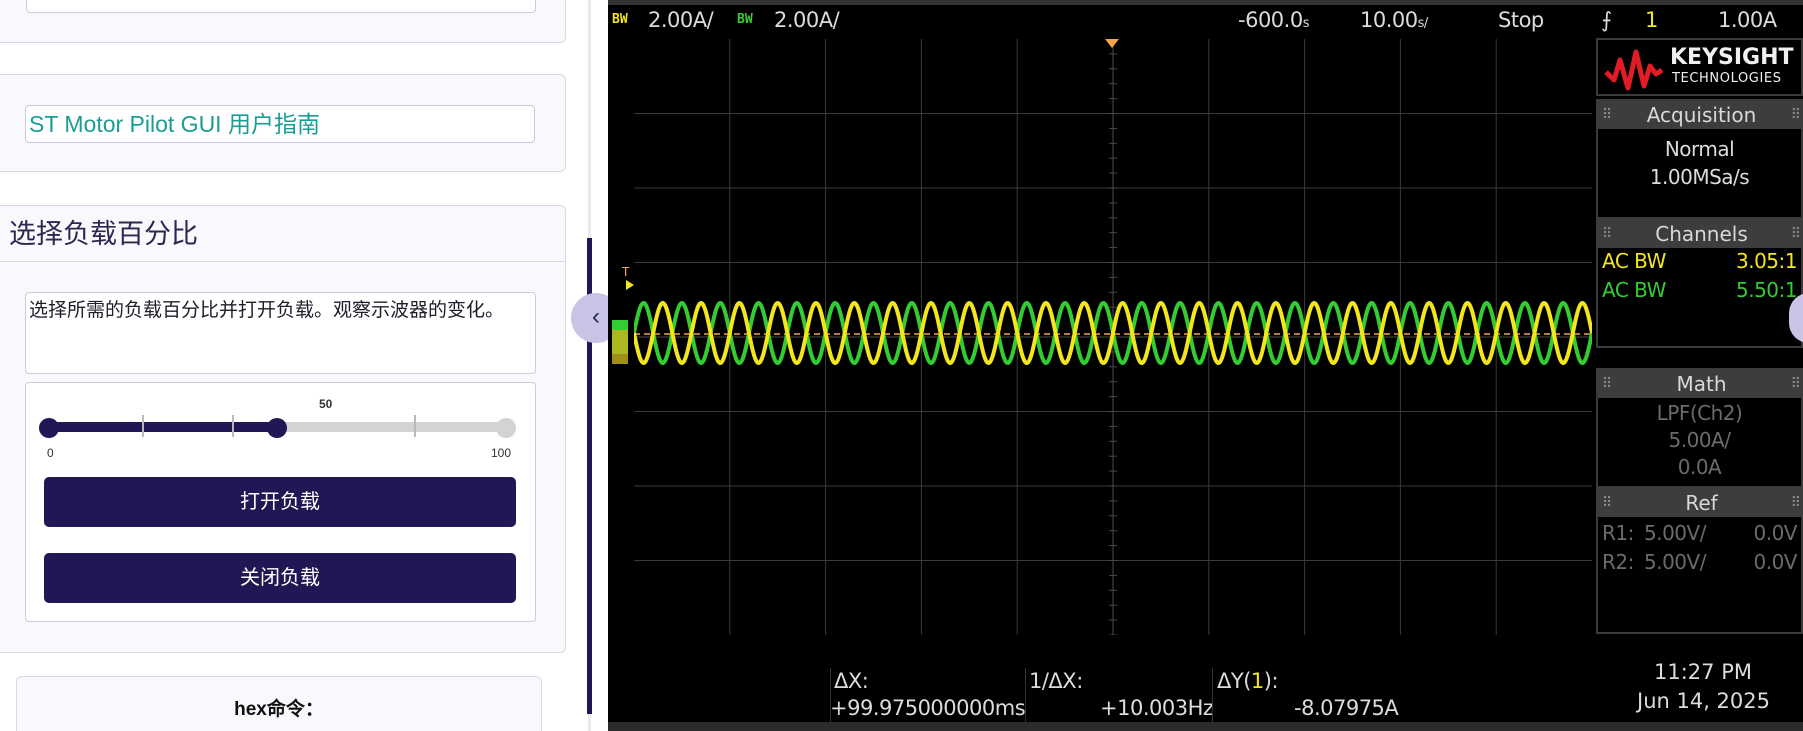  I want to click on ref-panel: ⠿ Ref ⠿ R1: 5.00V/ 0.0V R2: 5.00V/ 0.0V, so click(1699, 560).